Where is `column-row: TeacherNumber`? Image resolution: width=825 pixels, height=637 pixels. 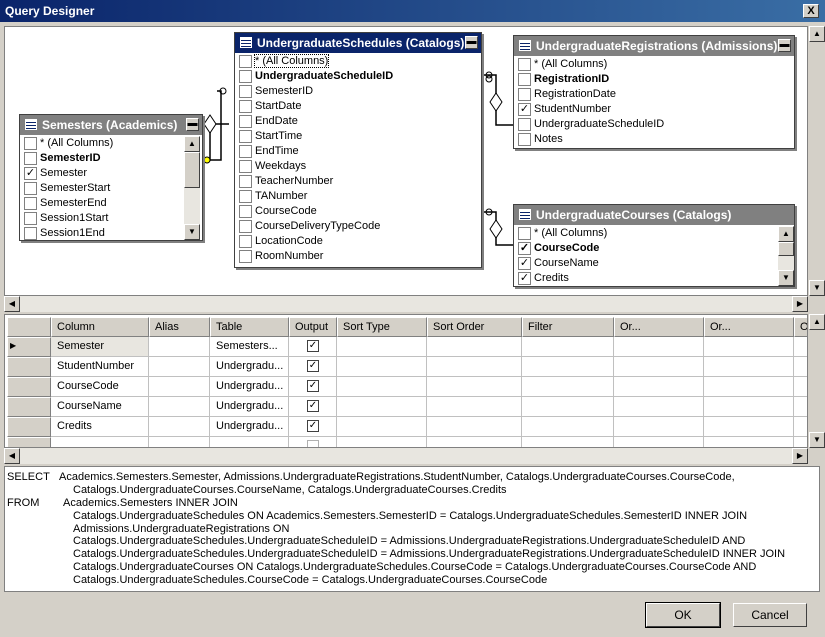 column-row: TeacherNumber is located at coordinates (358, 181).